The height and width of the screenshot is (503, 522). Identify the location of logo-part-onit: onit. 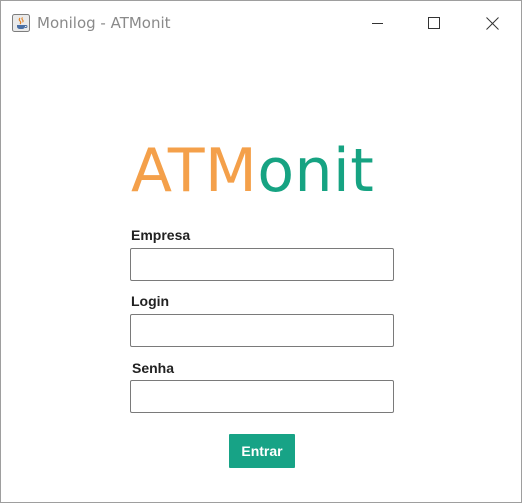
(316, 171).